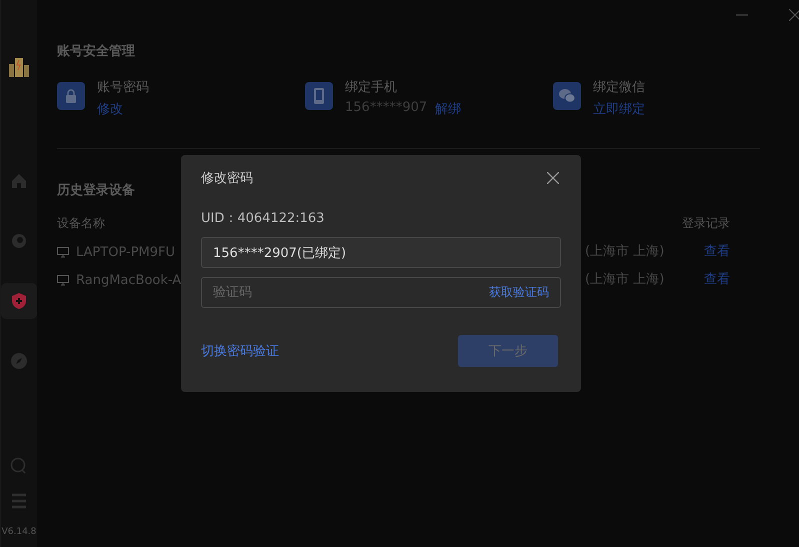  What do you see at coordinates (123, 87) in the screenshot?
I see `setting-label: 账号密码` at bounding box center [123, 87].